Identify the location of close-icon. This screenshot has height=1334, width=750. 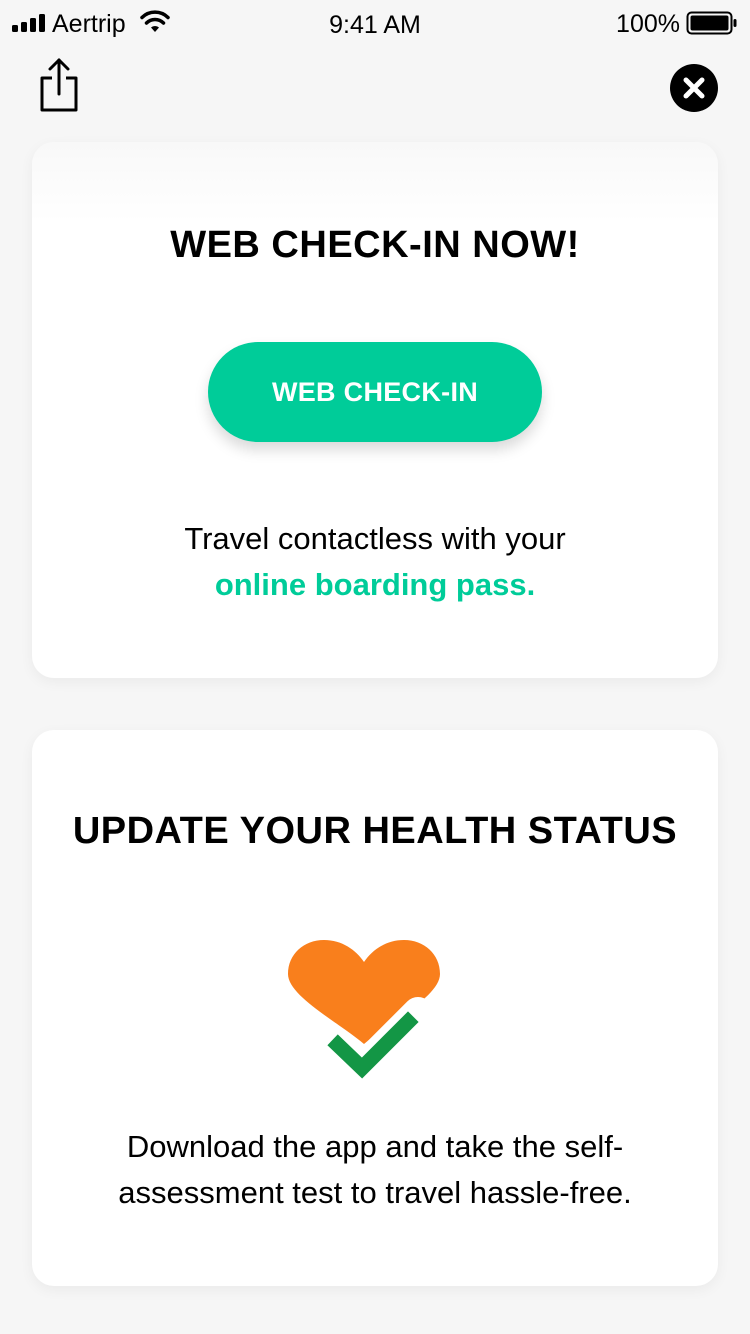
(694, 88).